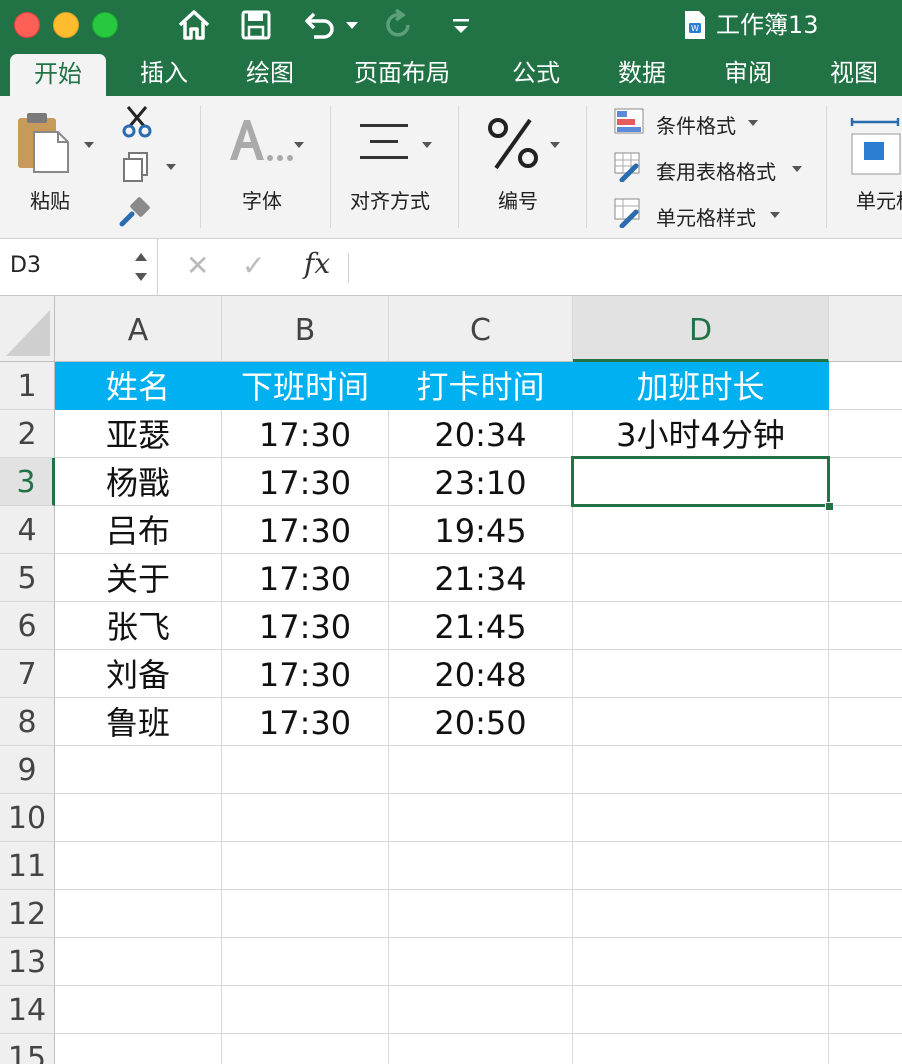 The width and height of the screenshot is (902, 1064). What do you see at coordinates (701, 530) in the screenshot?
I see `cell-d4` at bounding box center [701, 530].